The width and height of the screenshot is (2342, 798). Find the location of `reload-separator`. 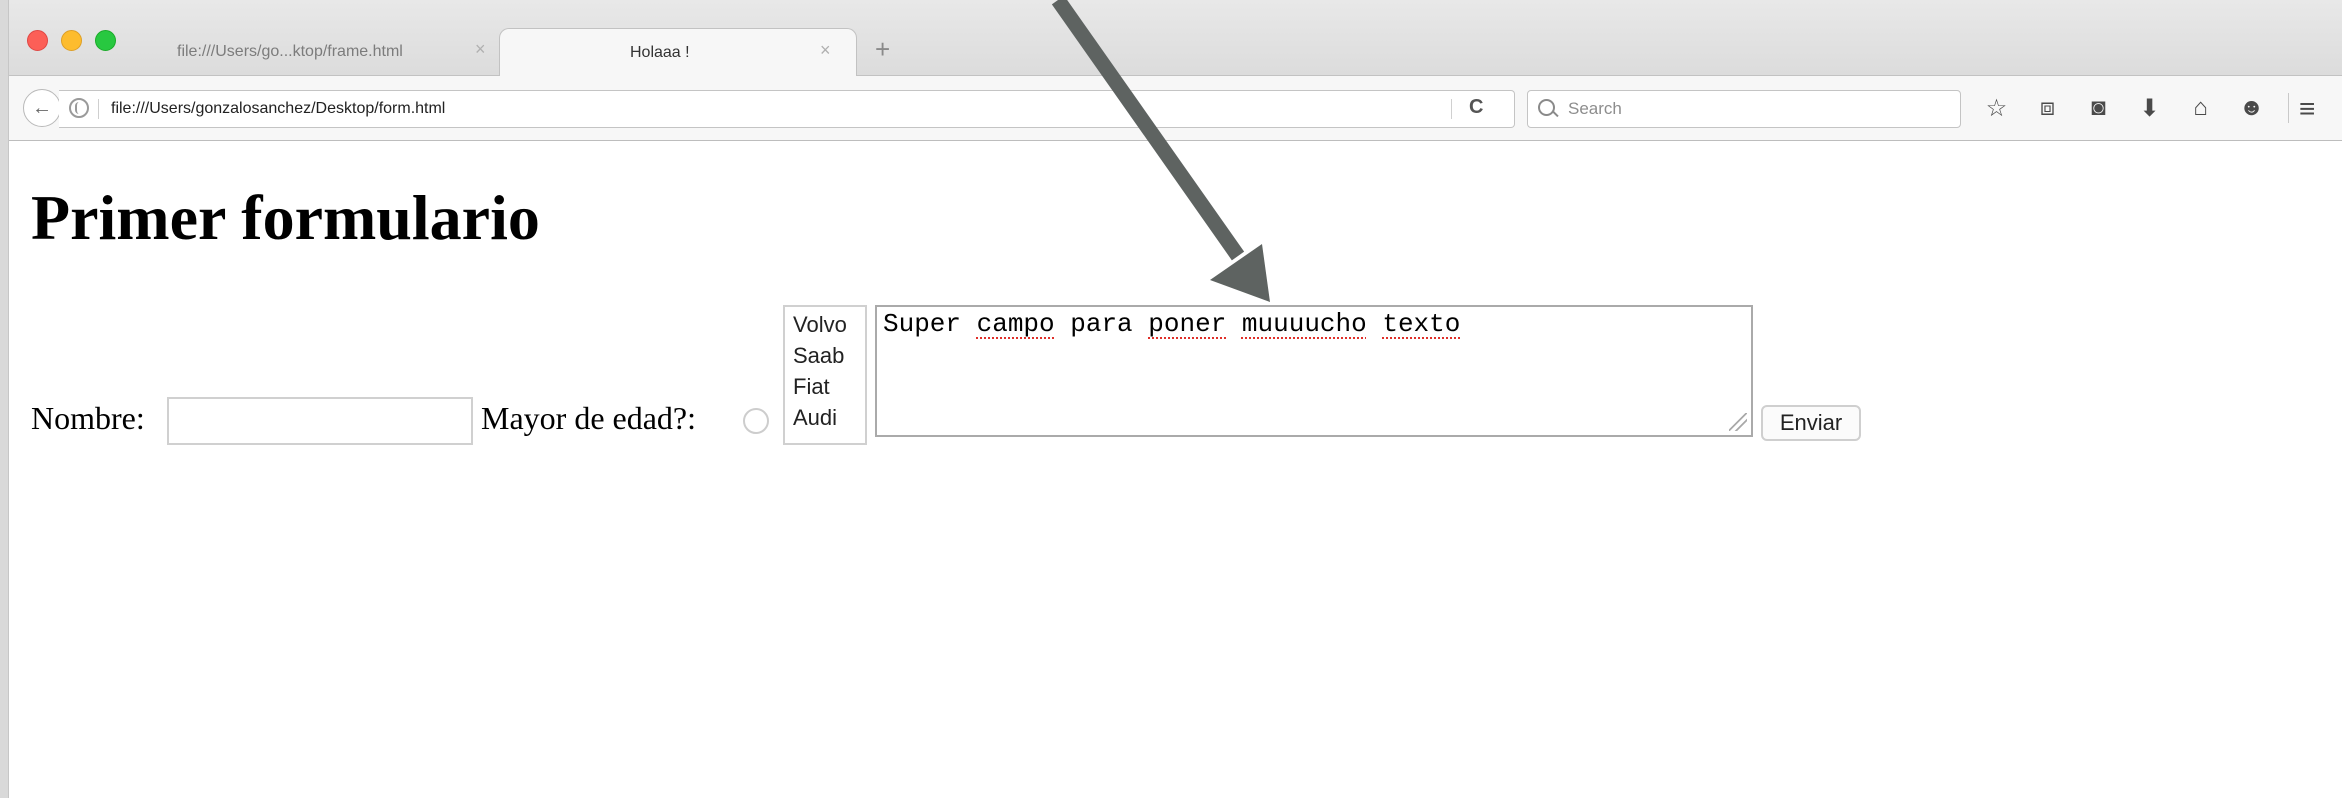

reload-separator is located at coordinates (1451, 109).